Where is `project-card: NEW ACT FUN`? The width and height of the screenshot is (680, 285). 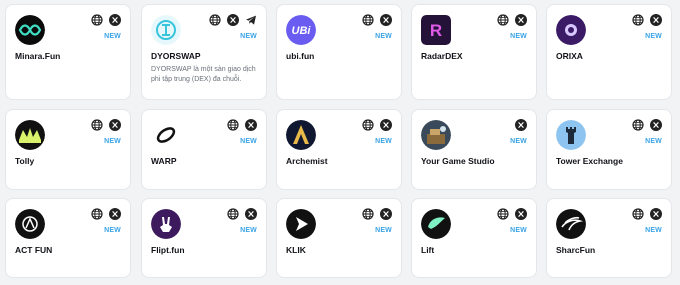 project-card: NEW ACT FUN is located at coordinates (68, 238).